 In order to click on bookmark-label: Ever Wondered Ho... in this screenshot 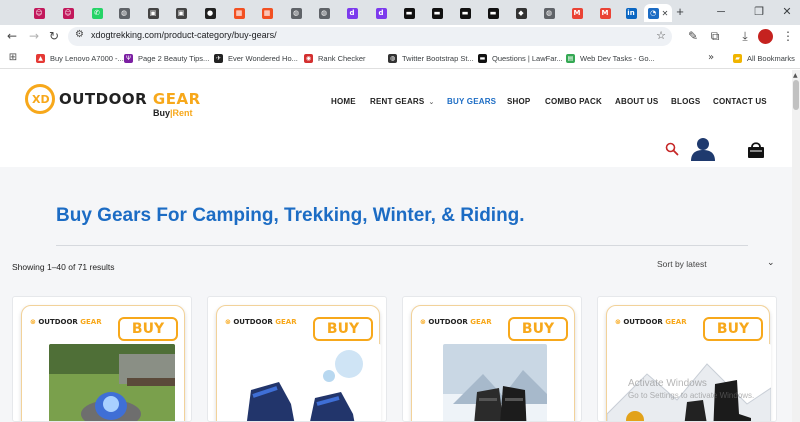, I will do `click(263, 58)`.